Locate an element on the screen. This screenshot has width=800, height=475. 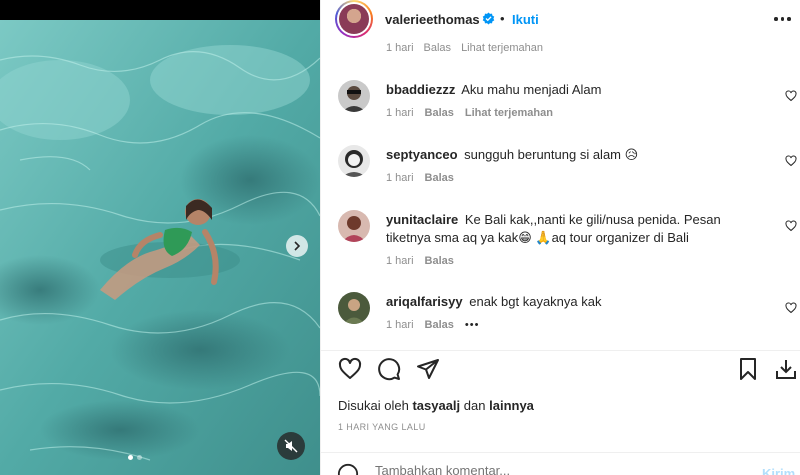
comment-text: septyanceo sungguh beruntung si alam 😥 is located at coordinates (561, 155).